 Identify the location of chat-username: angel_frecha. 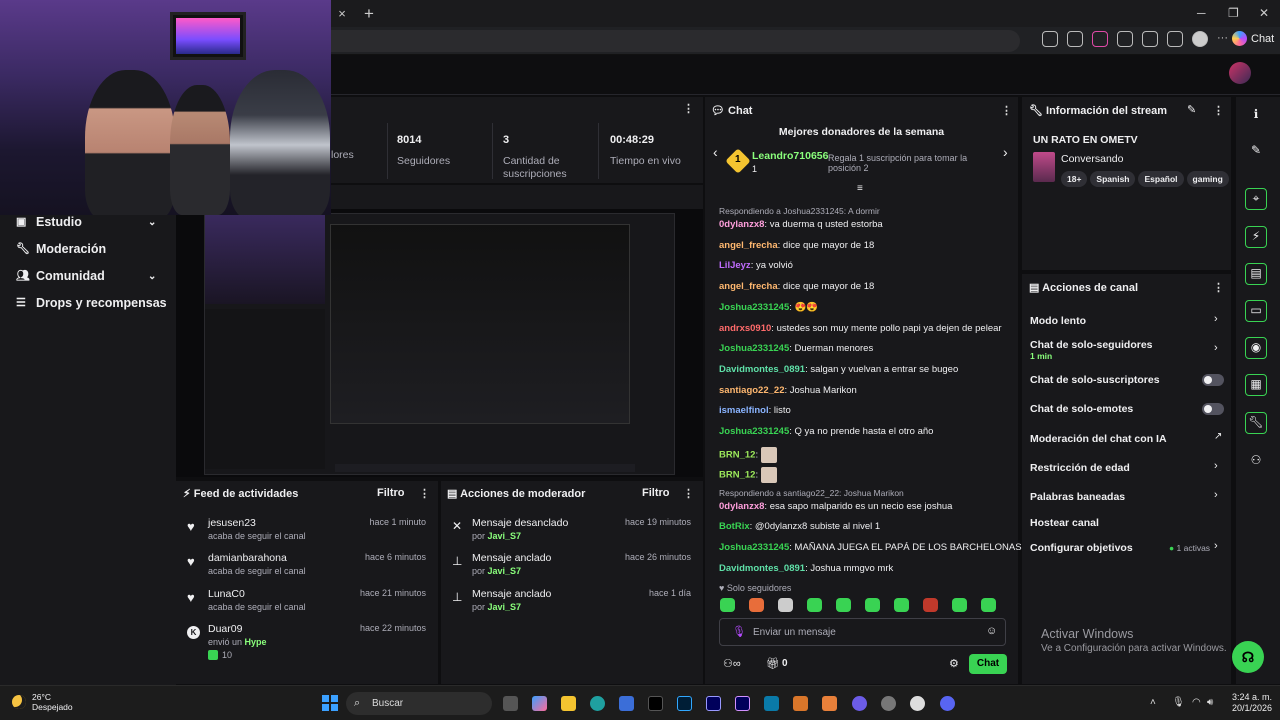
(748, 286).